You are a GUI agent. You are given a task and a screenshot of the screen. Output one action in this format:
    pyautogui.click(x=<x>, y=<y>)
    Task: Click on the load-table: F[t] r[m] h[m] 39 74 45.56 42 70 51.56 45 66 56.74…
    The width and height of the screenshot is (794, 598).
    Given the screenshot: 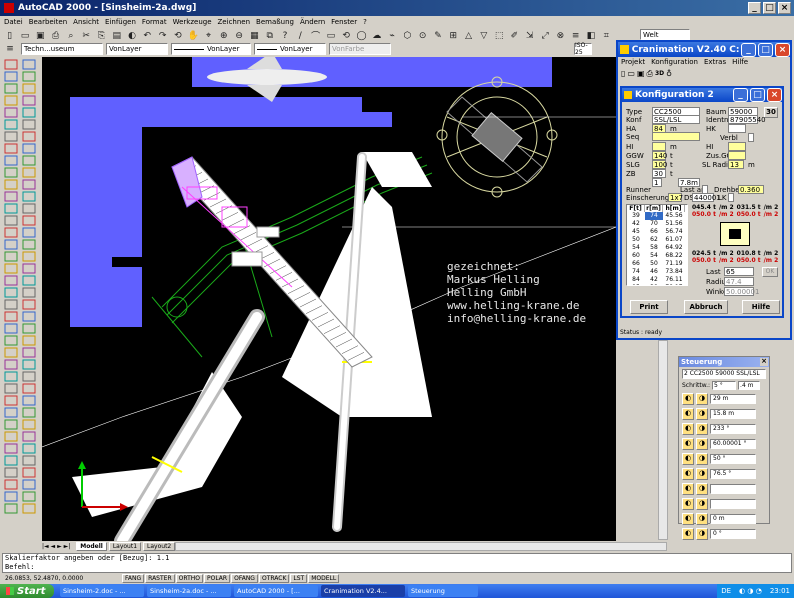 What is the action you would take?
    pyautogui.click(x=657, y=245)
    